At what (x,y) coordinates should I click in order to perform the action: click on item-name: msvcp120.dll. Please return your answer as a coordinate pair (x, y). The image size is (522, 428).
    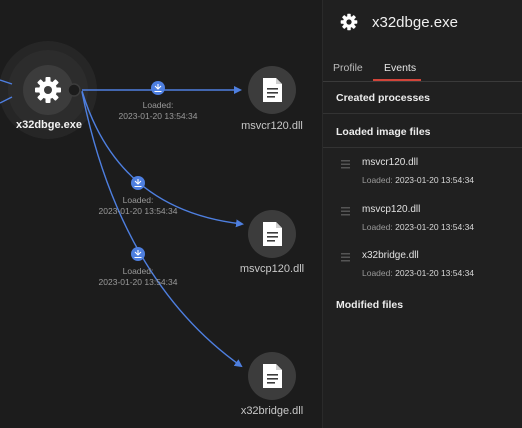
    Looking at the image, I should click on (391, 209).